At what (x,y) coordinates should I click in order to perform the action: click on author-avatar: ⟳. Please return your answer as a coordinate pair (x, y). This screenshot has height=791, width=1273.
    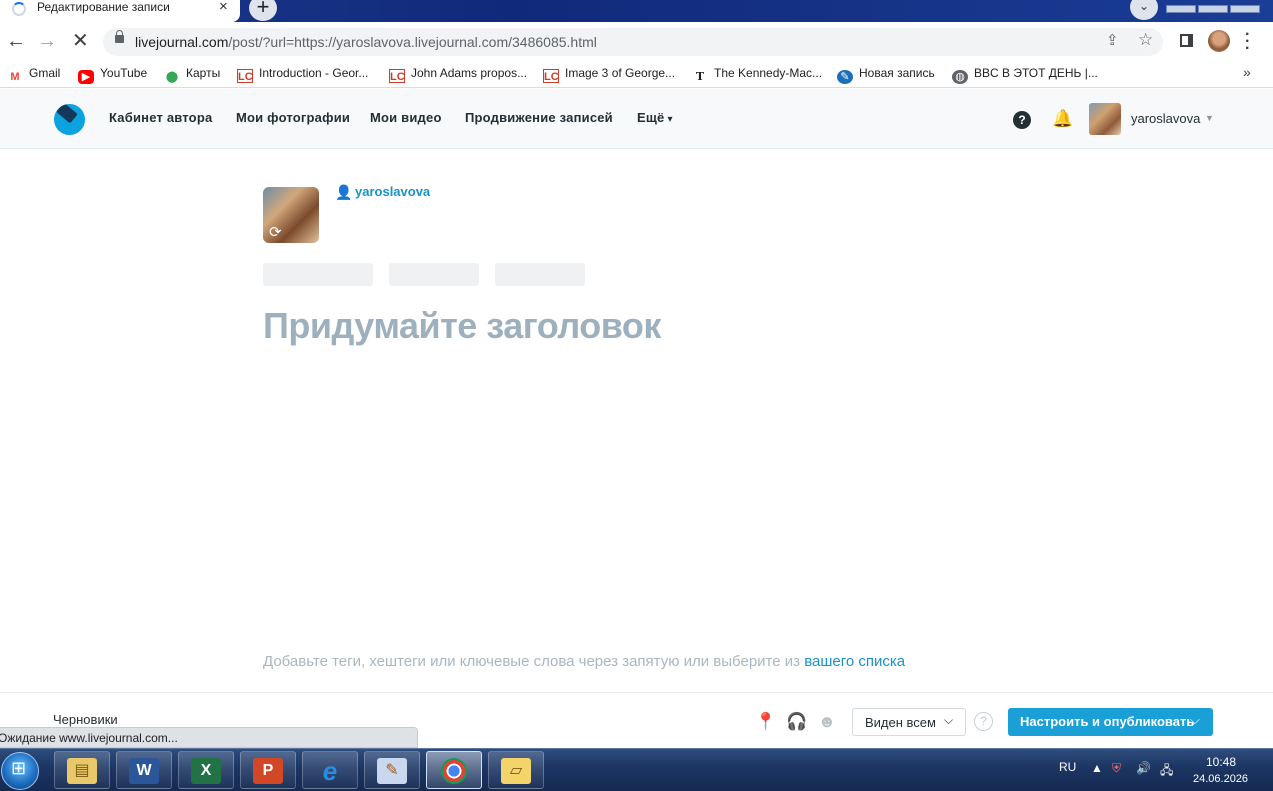
    Looking at the image, I should click on (291, 215).